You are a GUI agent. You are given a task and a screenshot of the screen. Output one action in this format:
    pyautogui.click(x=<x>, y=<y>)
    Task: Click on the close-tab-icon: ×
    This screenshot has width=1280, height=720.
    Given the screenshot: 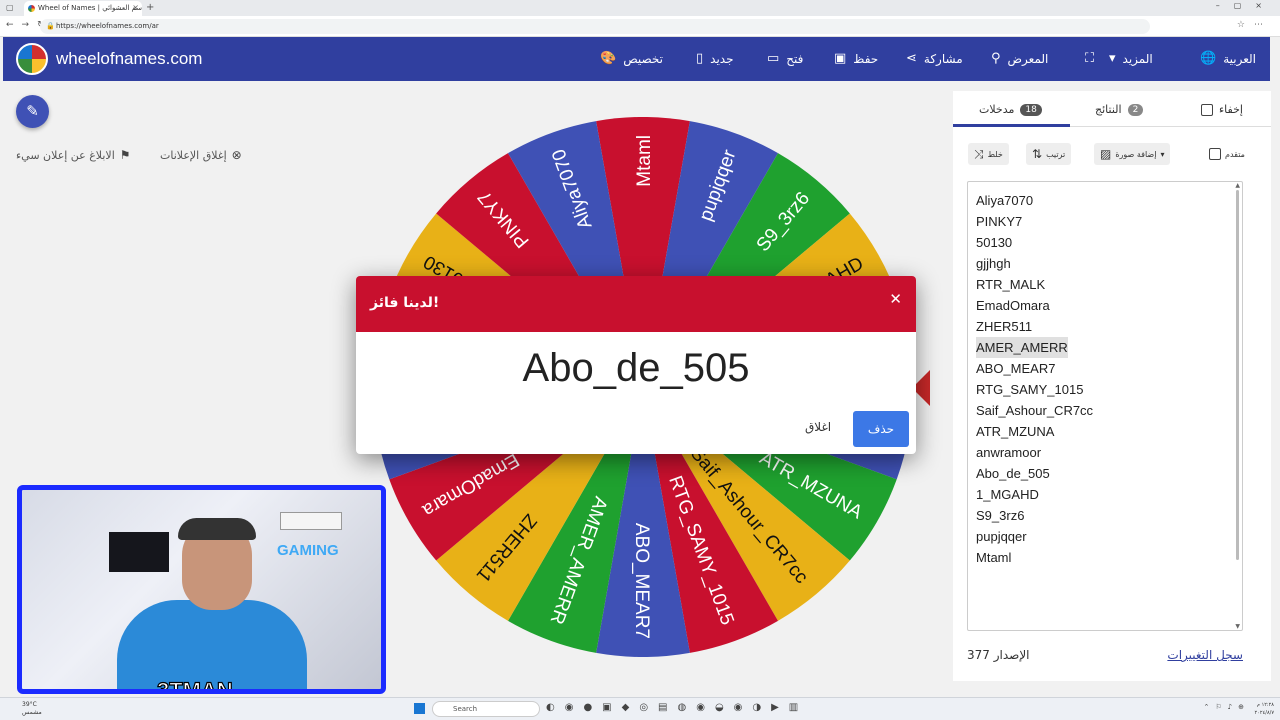 What is the action you would take?
    pyautogui.click(x=135, y=7)
    